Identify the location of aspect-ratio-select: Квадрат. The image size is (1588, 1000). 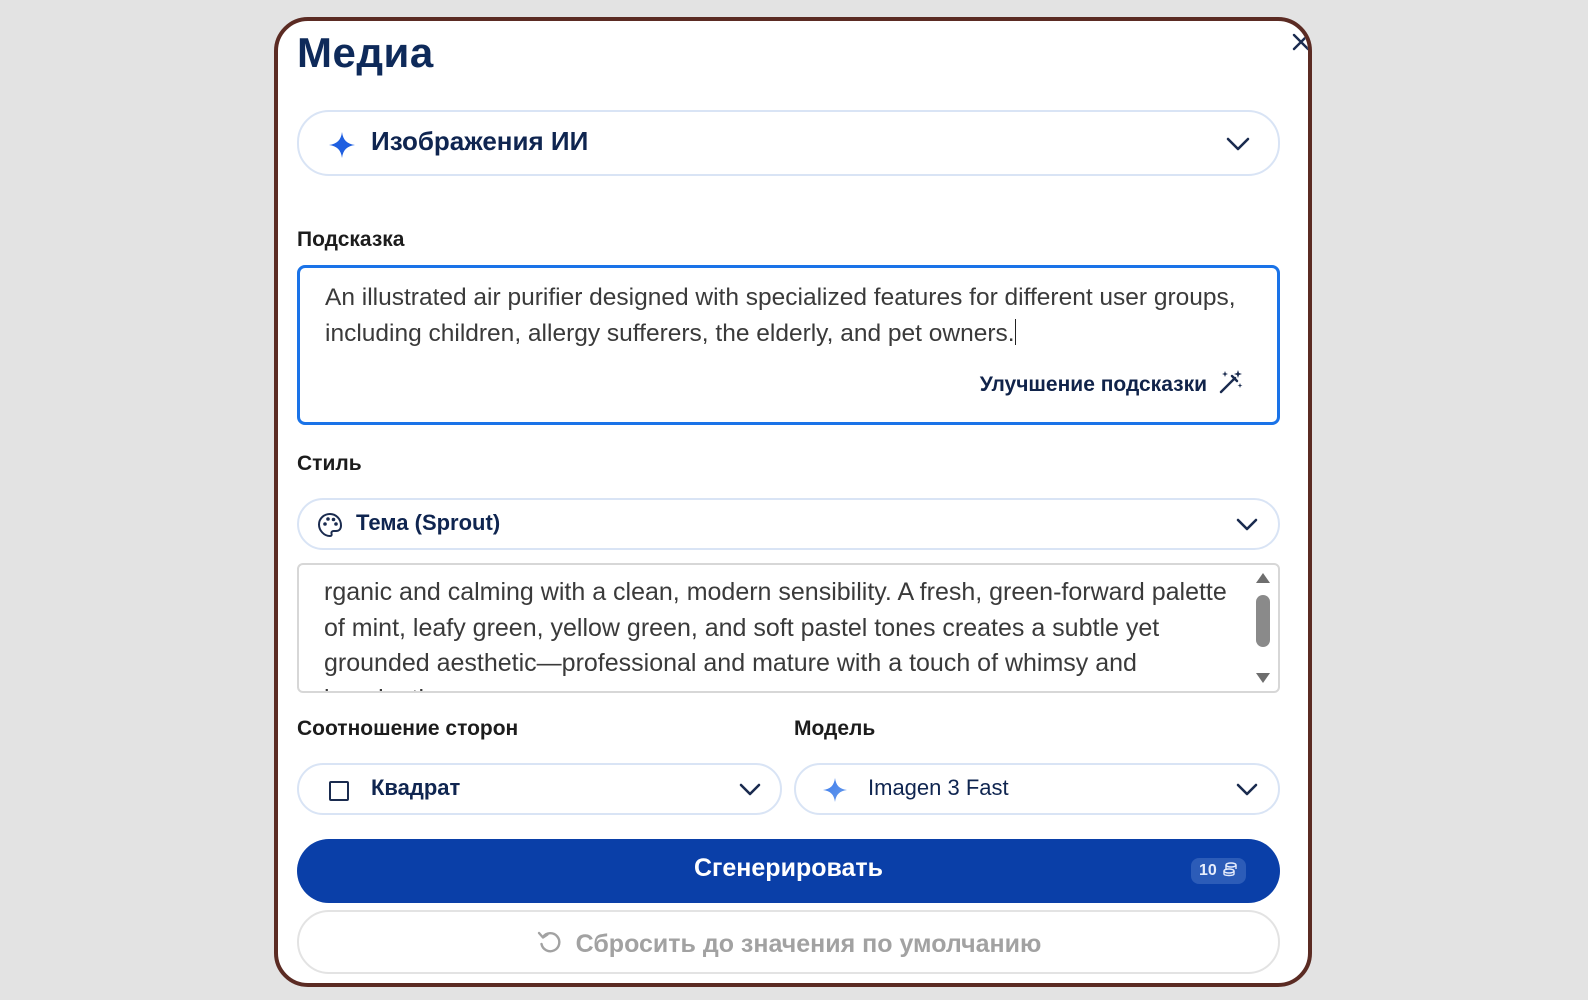
(539, 789).